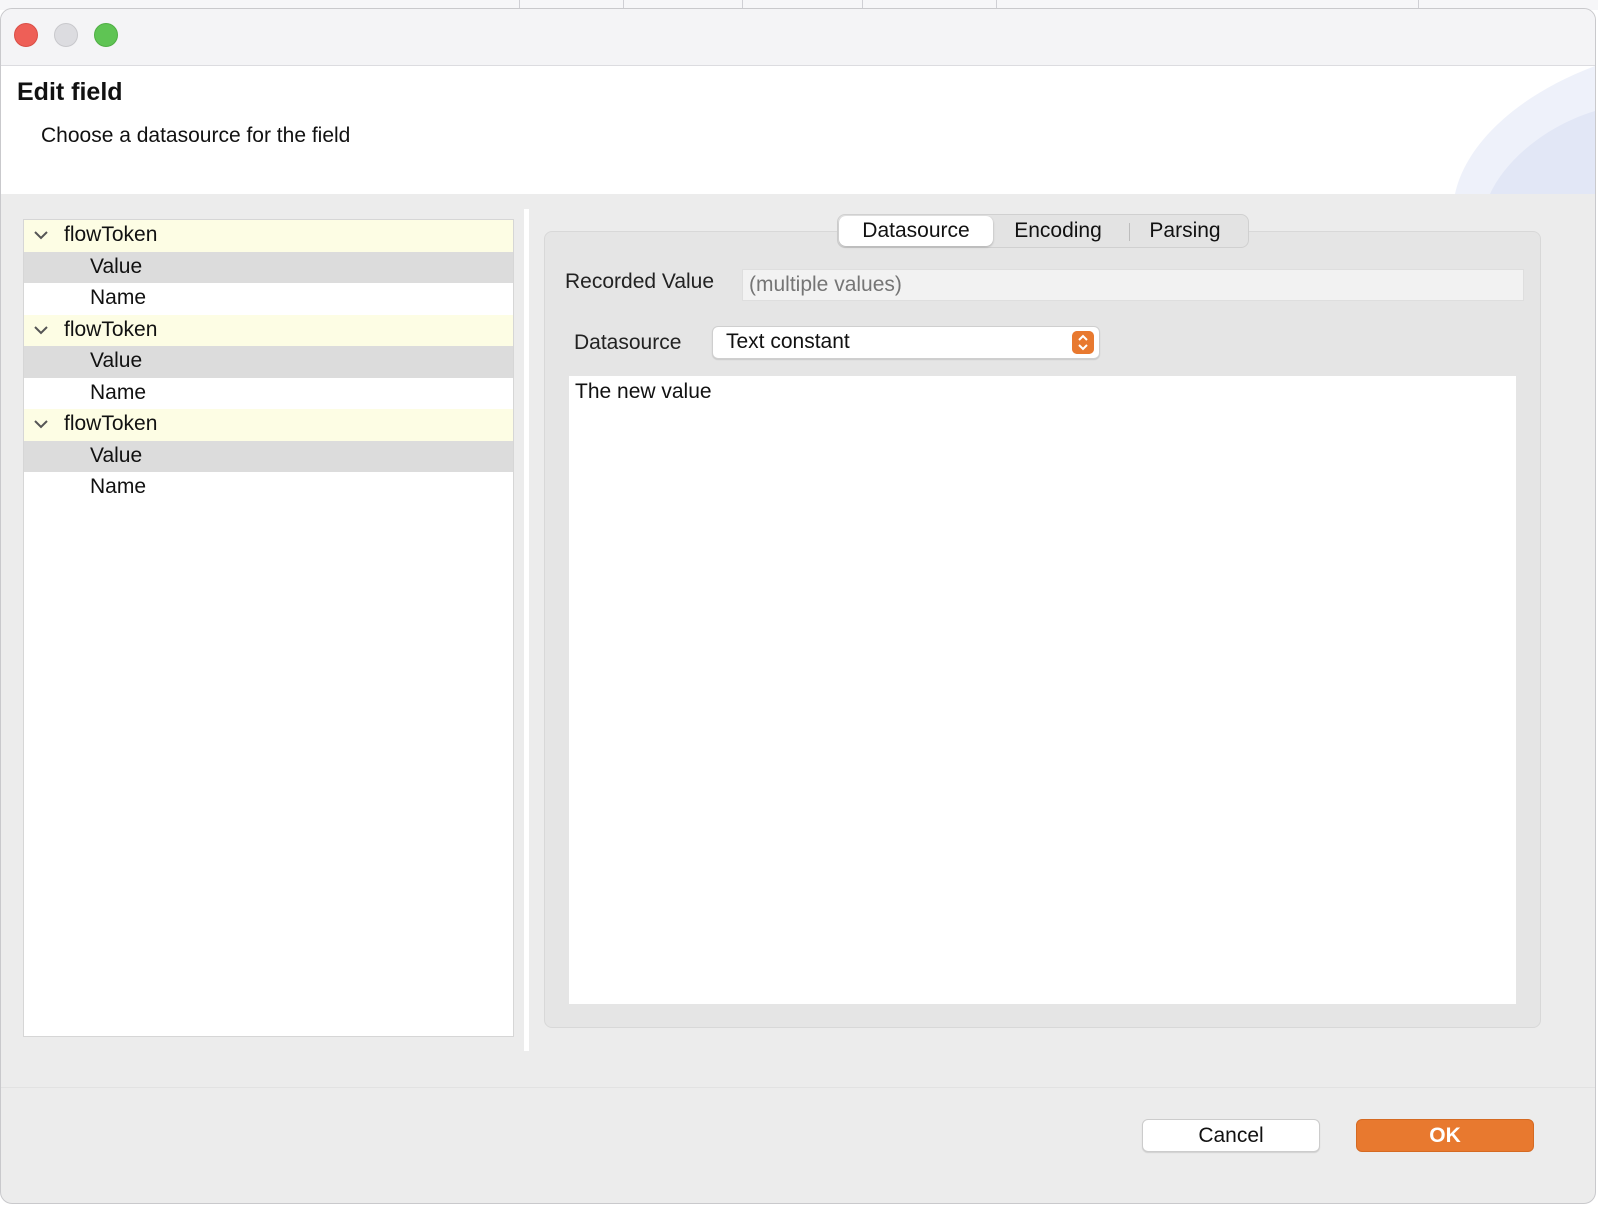 This screenshot has width=1598, height=1206. What do you see at coordinates (526, 630) in the screenshot?
I see `pane-splitter` at bounding box center [526, 630].